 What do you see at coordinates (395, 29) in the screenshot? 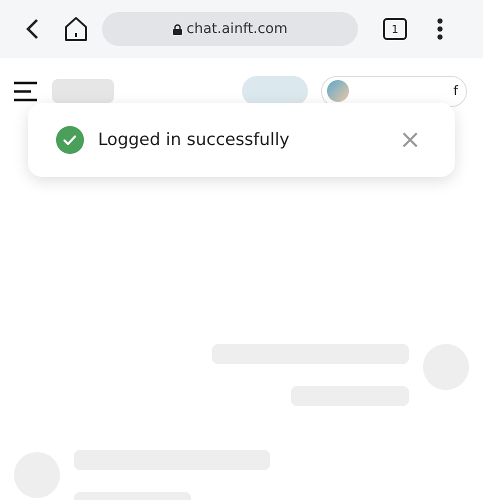
I see `tab-count-button: 1` at bounding box center [395, 29].